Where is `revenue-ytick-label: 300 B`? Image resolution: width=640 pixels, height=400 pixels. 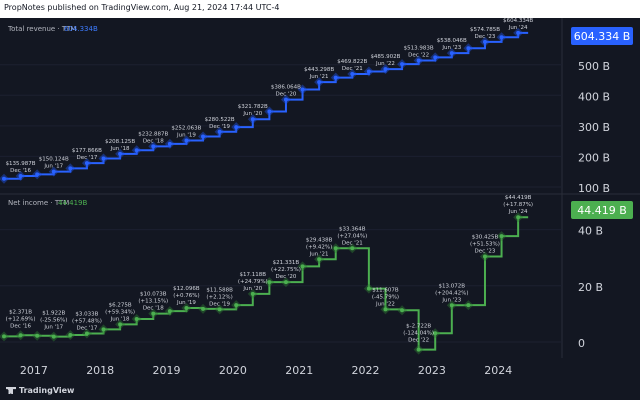
revenue-ytick-label: 300 B is located at coordinates (594, 127).